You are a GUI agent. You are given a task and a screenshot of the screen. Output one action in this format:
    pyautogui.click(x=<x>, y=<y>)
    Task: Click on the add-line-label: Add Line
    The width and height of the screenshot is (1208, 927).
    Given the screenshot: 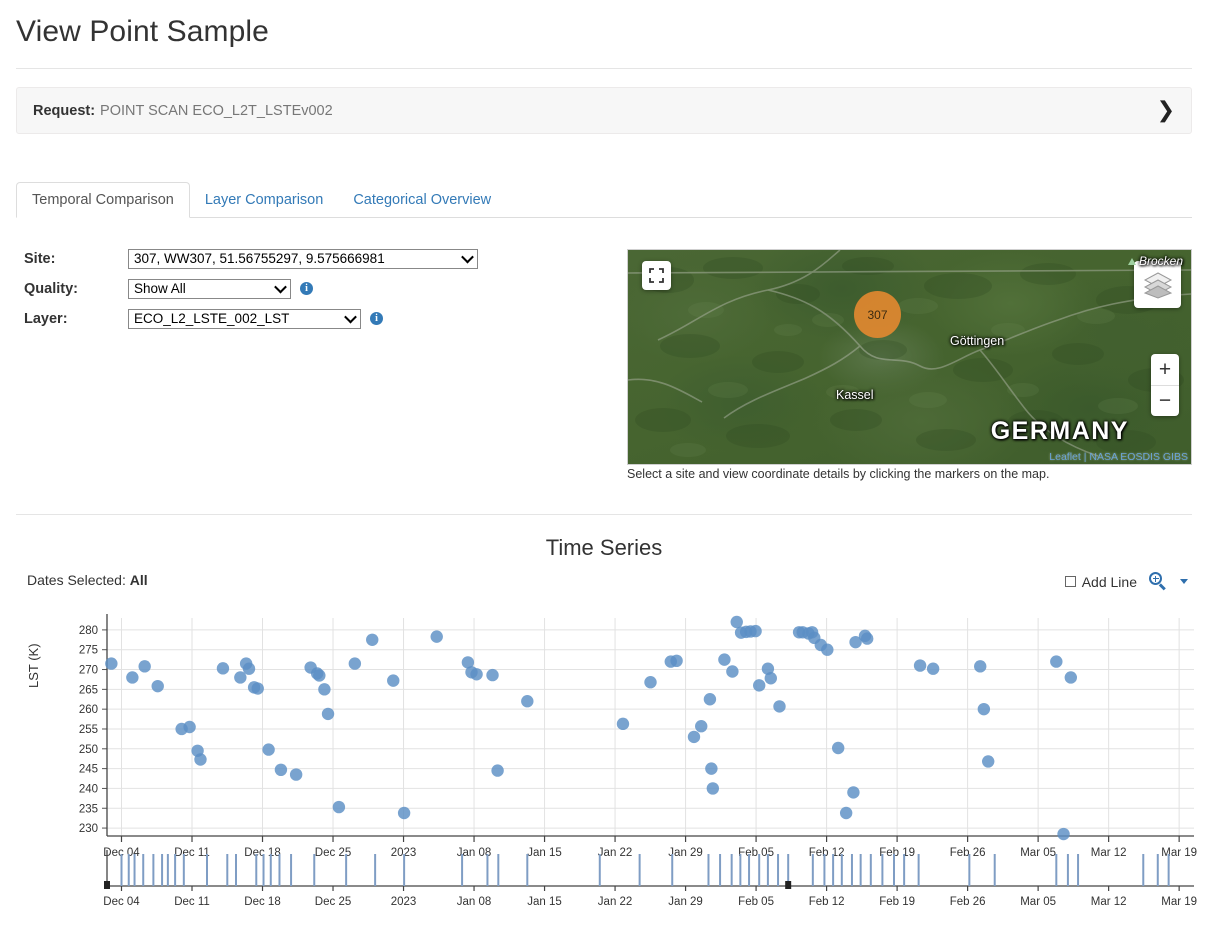 What is the action you would take?
    pyautogui.click(x=1109, y=581)
    